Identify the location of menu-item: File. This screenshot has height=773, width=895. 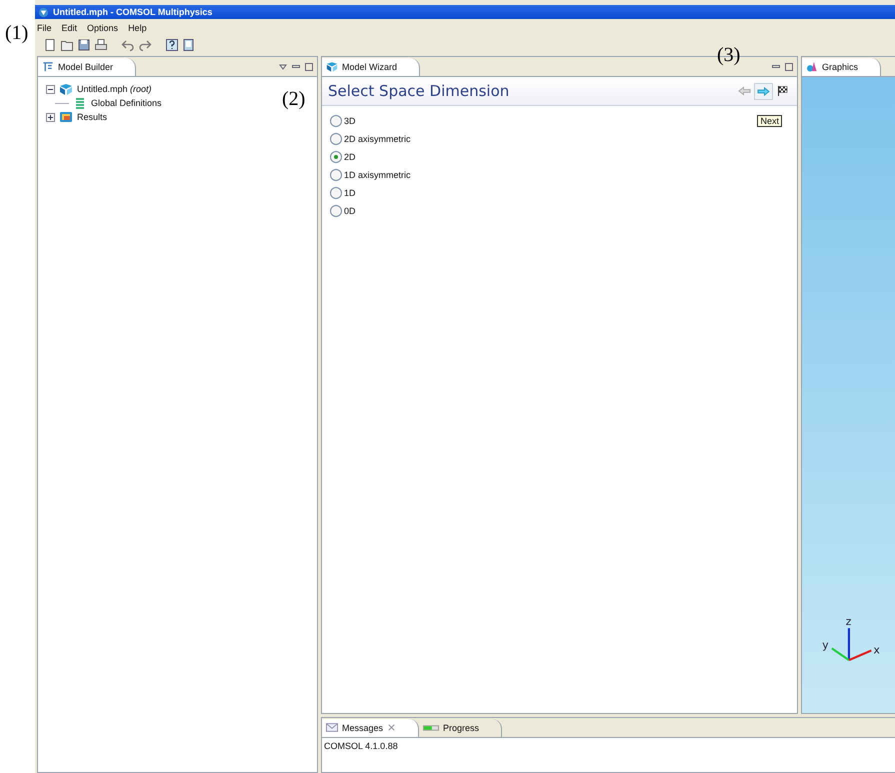
(44, 28).